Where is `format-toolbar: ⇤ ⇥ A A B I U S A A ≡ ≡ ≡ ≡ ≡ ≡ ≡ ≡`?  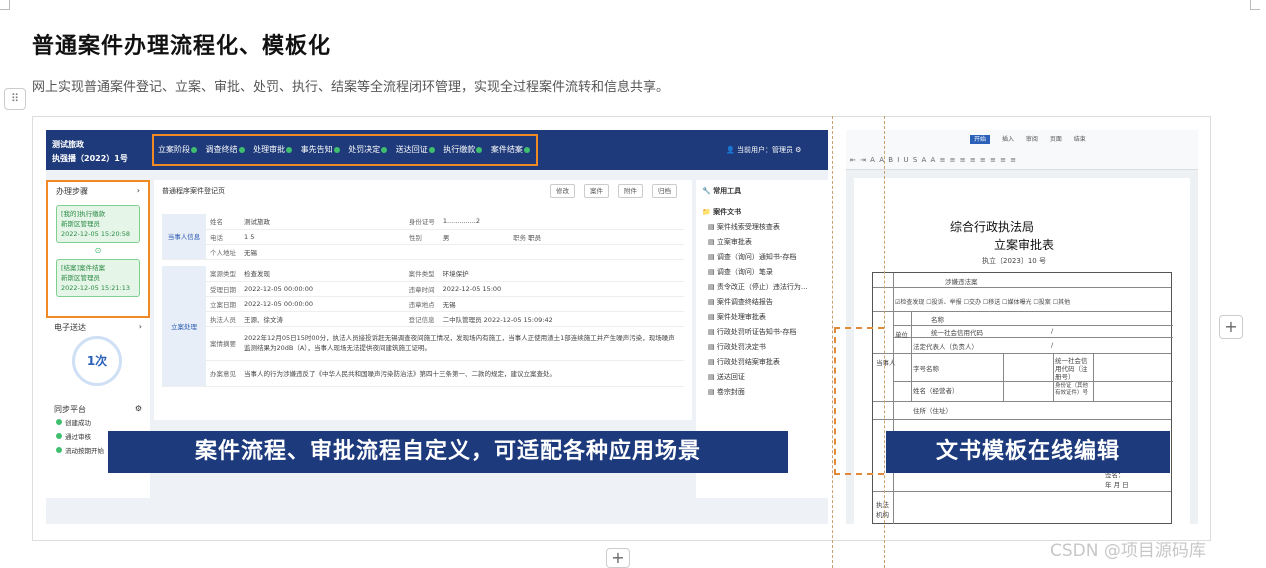
format-toolbar: ⇤ ⇥ A A B I U S A A ≡ ≡ ≡ ≡ ≡ ≡ ≡ ≡ is located at coordinates (933, 160).